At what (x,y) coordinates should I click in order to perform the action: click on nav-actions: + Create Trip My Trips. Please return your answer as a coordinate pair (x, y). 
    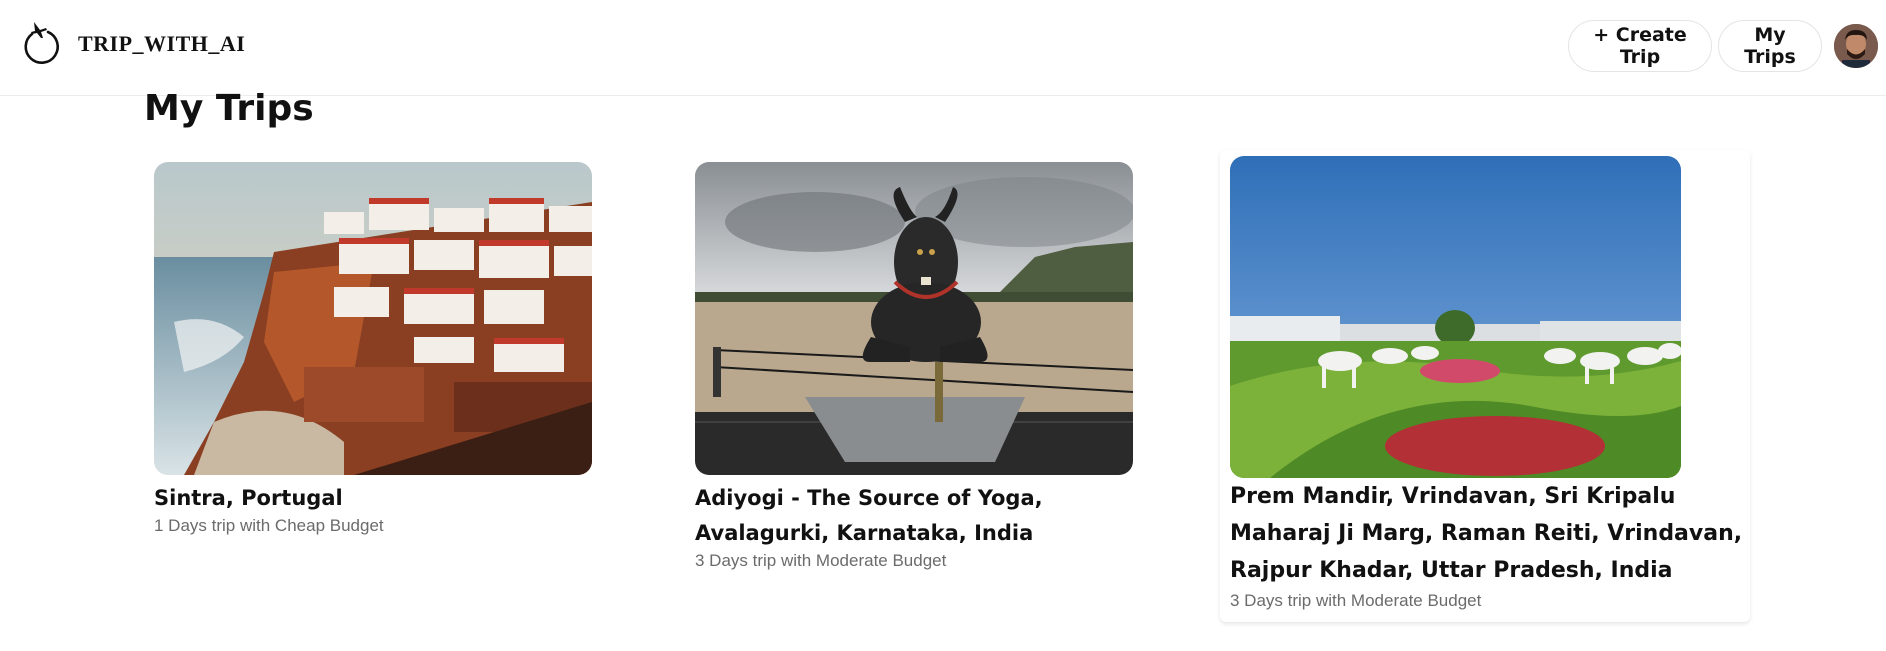
    Looking at the image, I should click on (1727, 46).